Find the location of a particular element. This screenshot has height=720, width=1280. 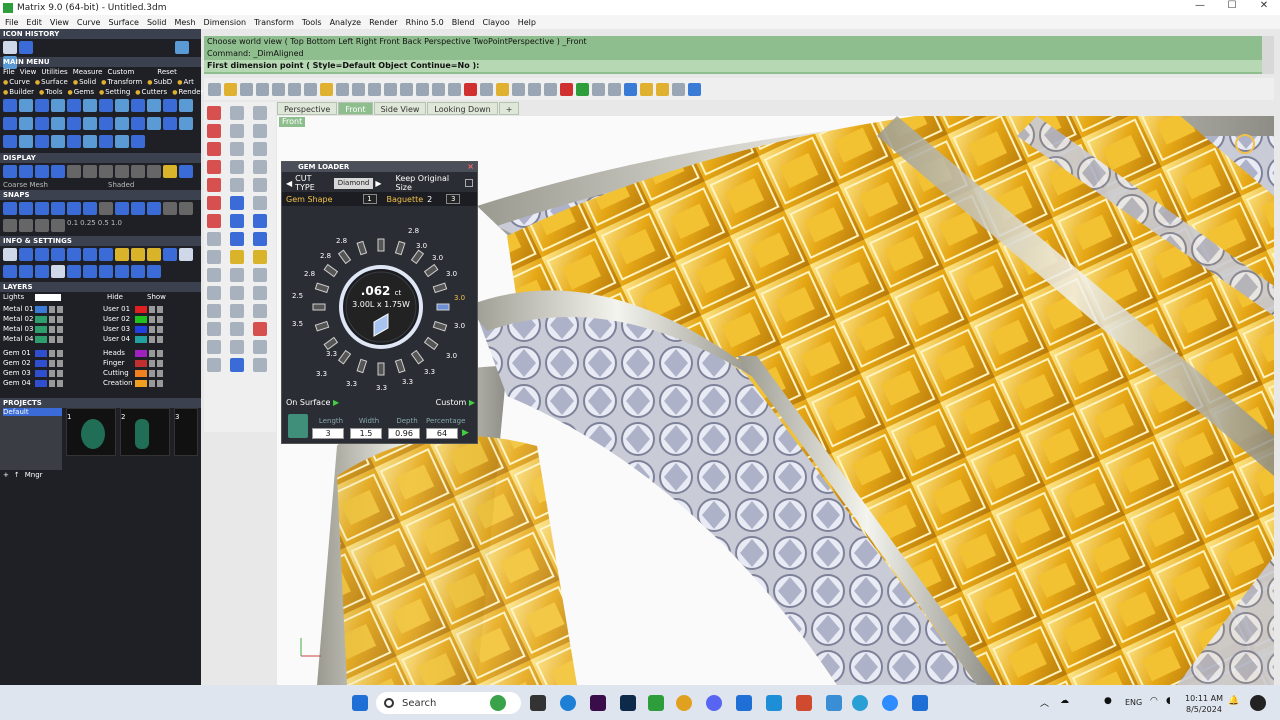

layer-row: Gem 03 is located at coordinates (50, 373).